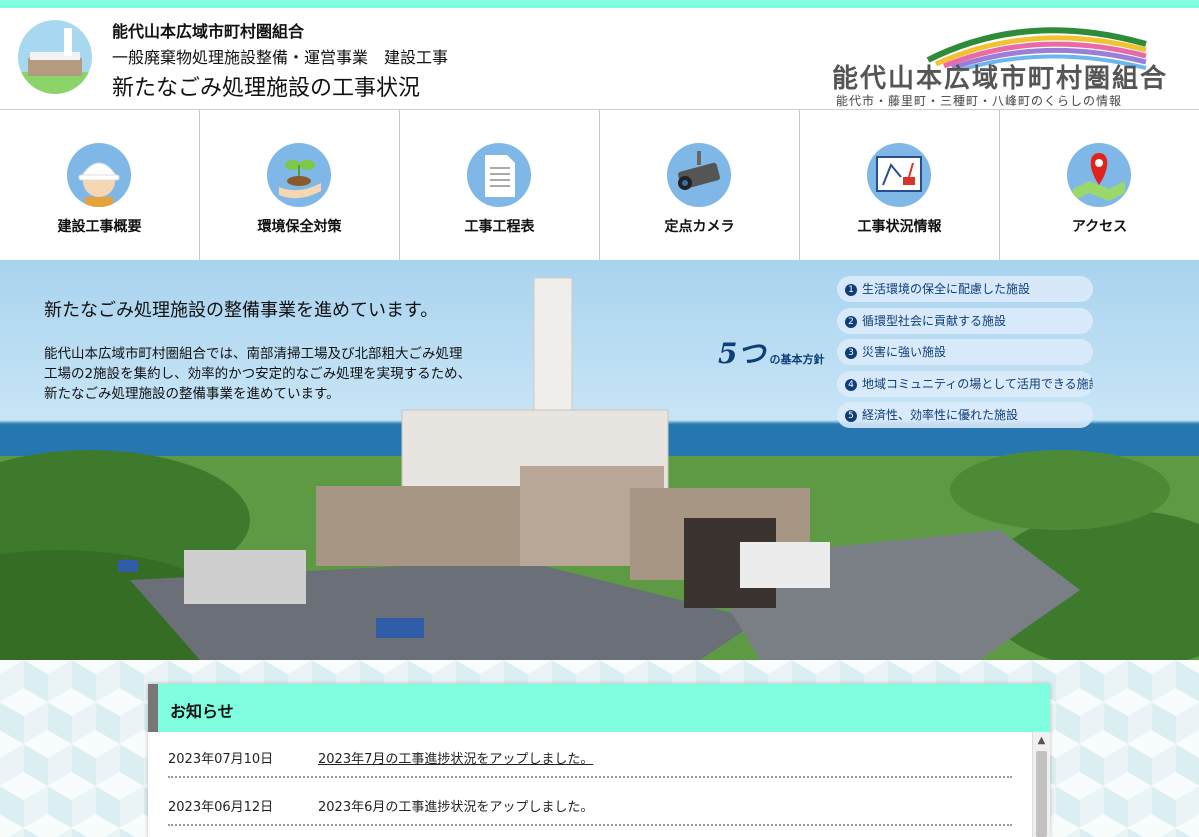 The height and width of the screenshot is (837, 1199). What do you see at coordinates (299, 175) in the screenshot?
I see `seedling-hand-icon` at bounding box center [299, 175].